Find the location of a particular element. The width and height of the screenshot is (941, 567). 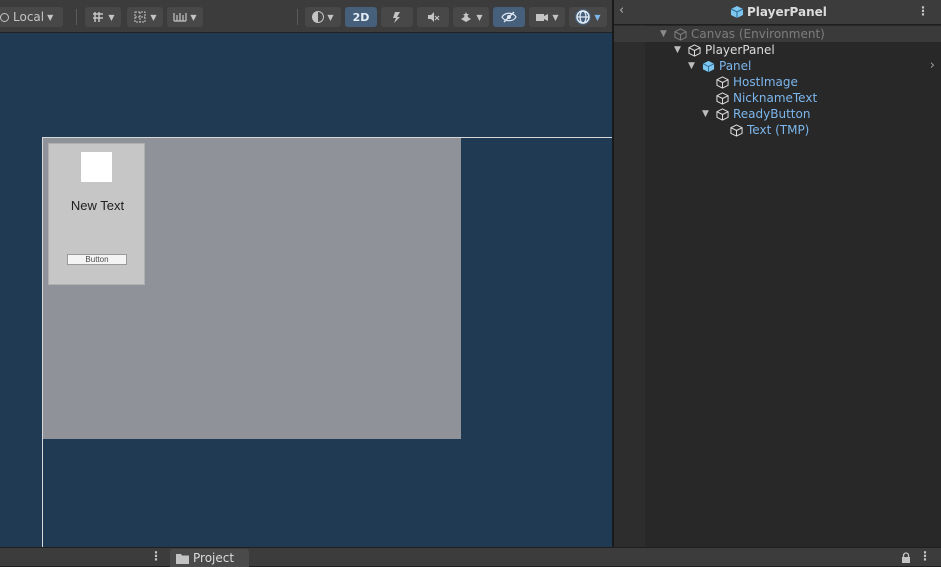

gizmos-icon is located at coordinates (583, 17).